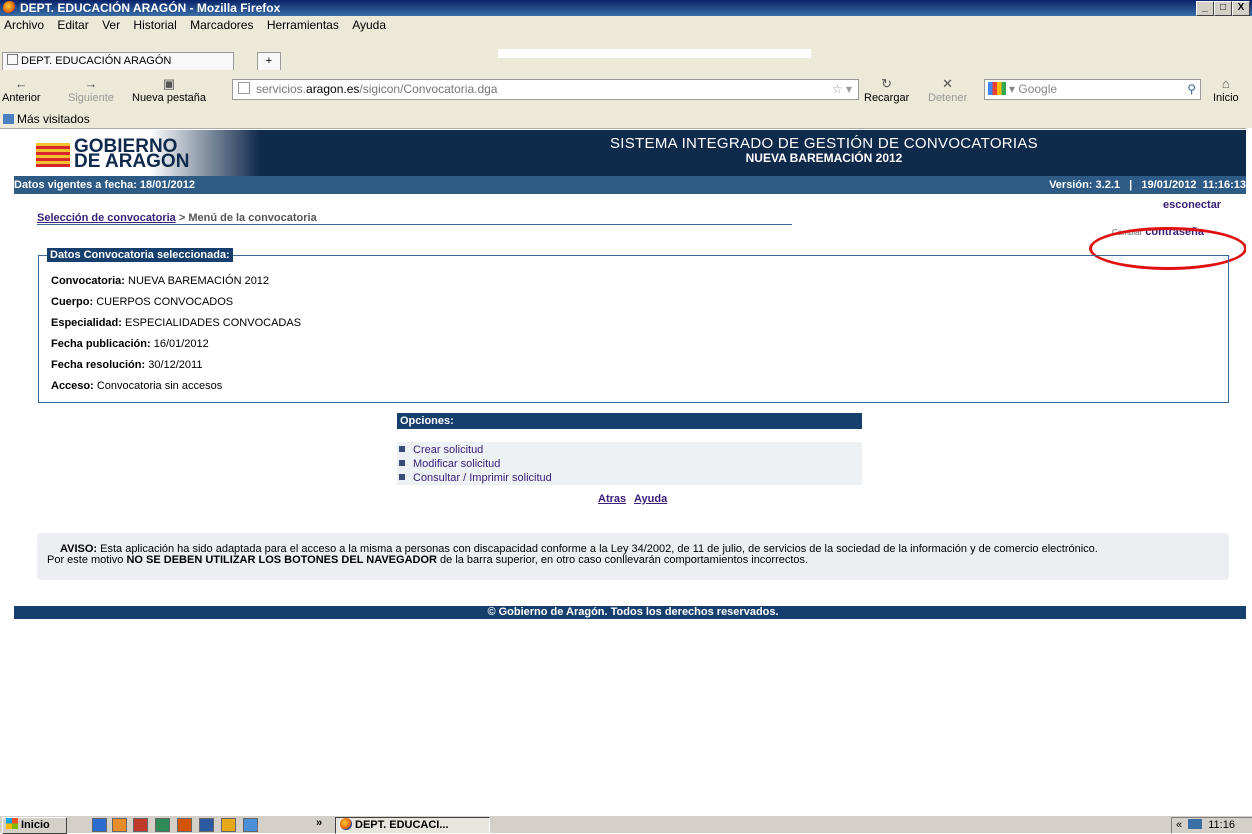 This screenshot has width=1252, height=834. What do you see at coordinates (1179, 825) in the screenshot?
I see `tray-expand-button: «` at bounding box center [1179, 825].